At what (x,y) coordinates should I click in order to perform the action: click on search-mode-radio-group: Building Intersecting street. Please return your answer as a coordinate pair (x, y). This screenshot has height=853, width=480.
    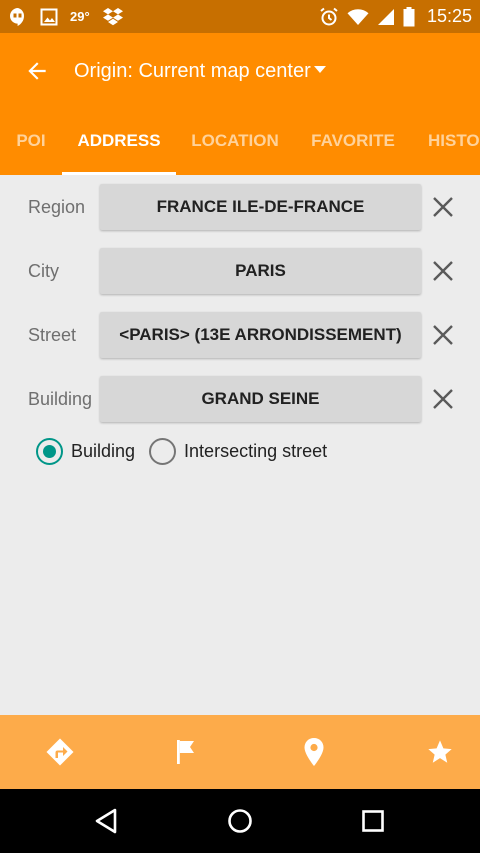
    Looking at the image, I should click on (188, 451).